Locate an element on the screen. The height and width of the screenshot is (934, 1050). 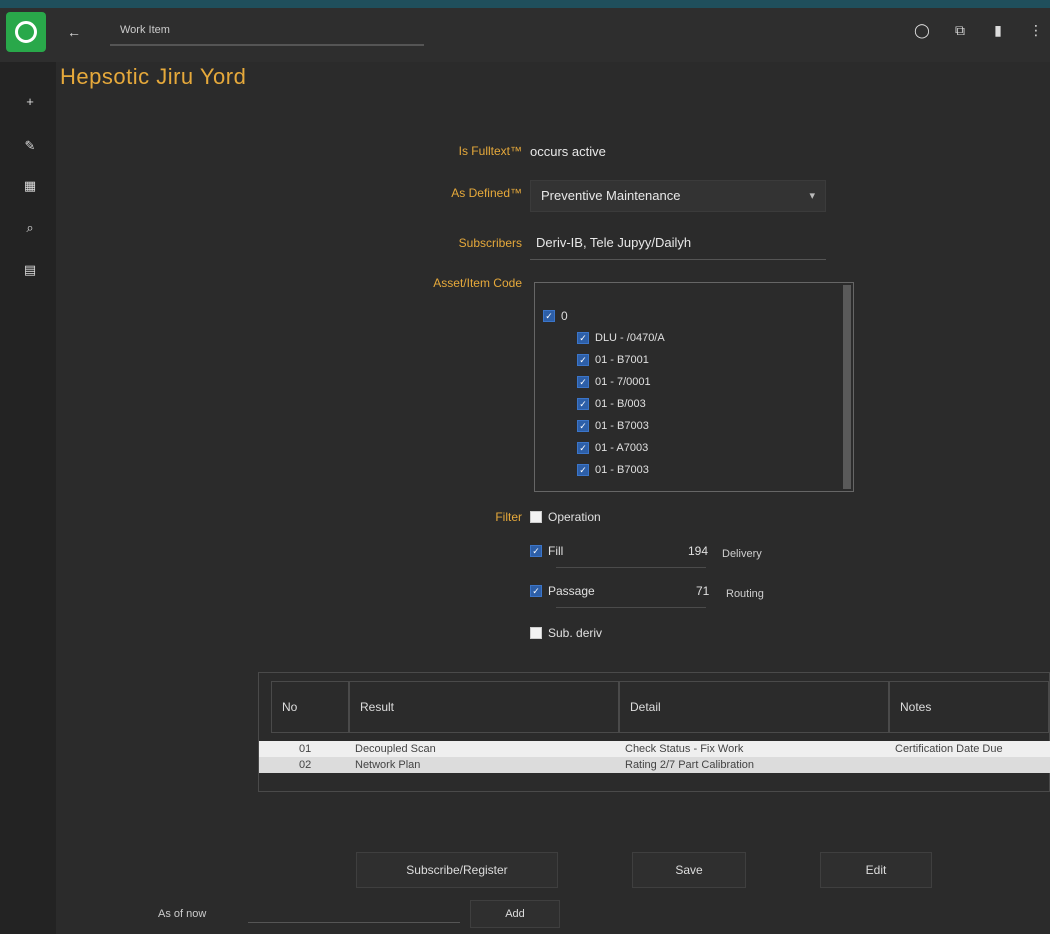
add-button: Add is located at coordinates (515, 914).